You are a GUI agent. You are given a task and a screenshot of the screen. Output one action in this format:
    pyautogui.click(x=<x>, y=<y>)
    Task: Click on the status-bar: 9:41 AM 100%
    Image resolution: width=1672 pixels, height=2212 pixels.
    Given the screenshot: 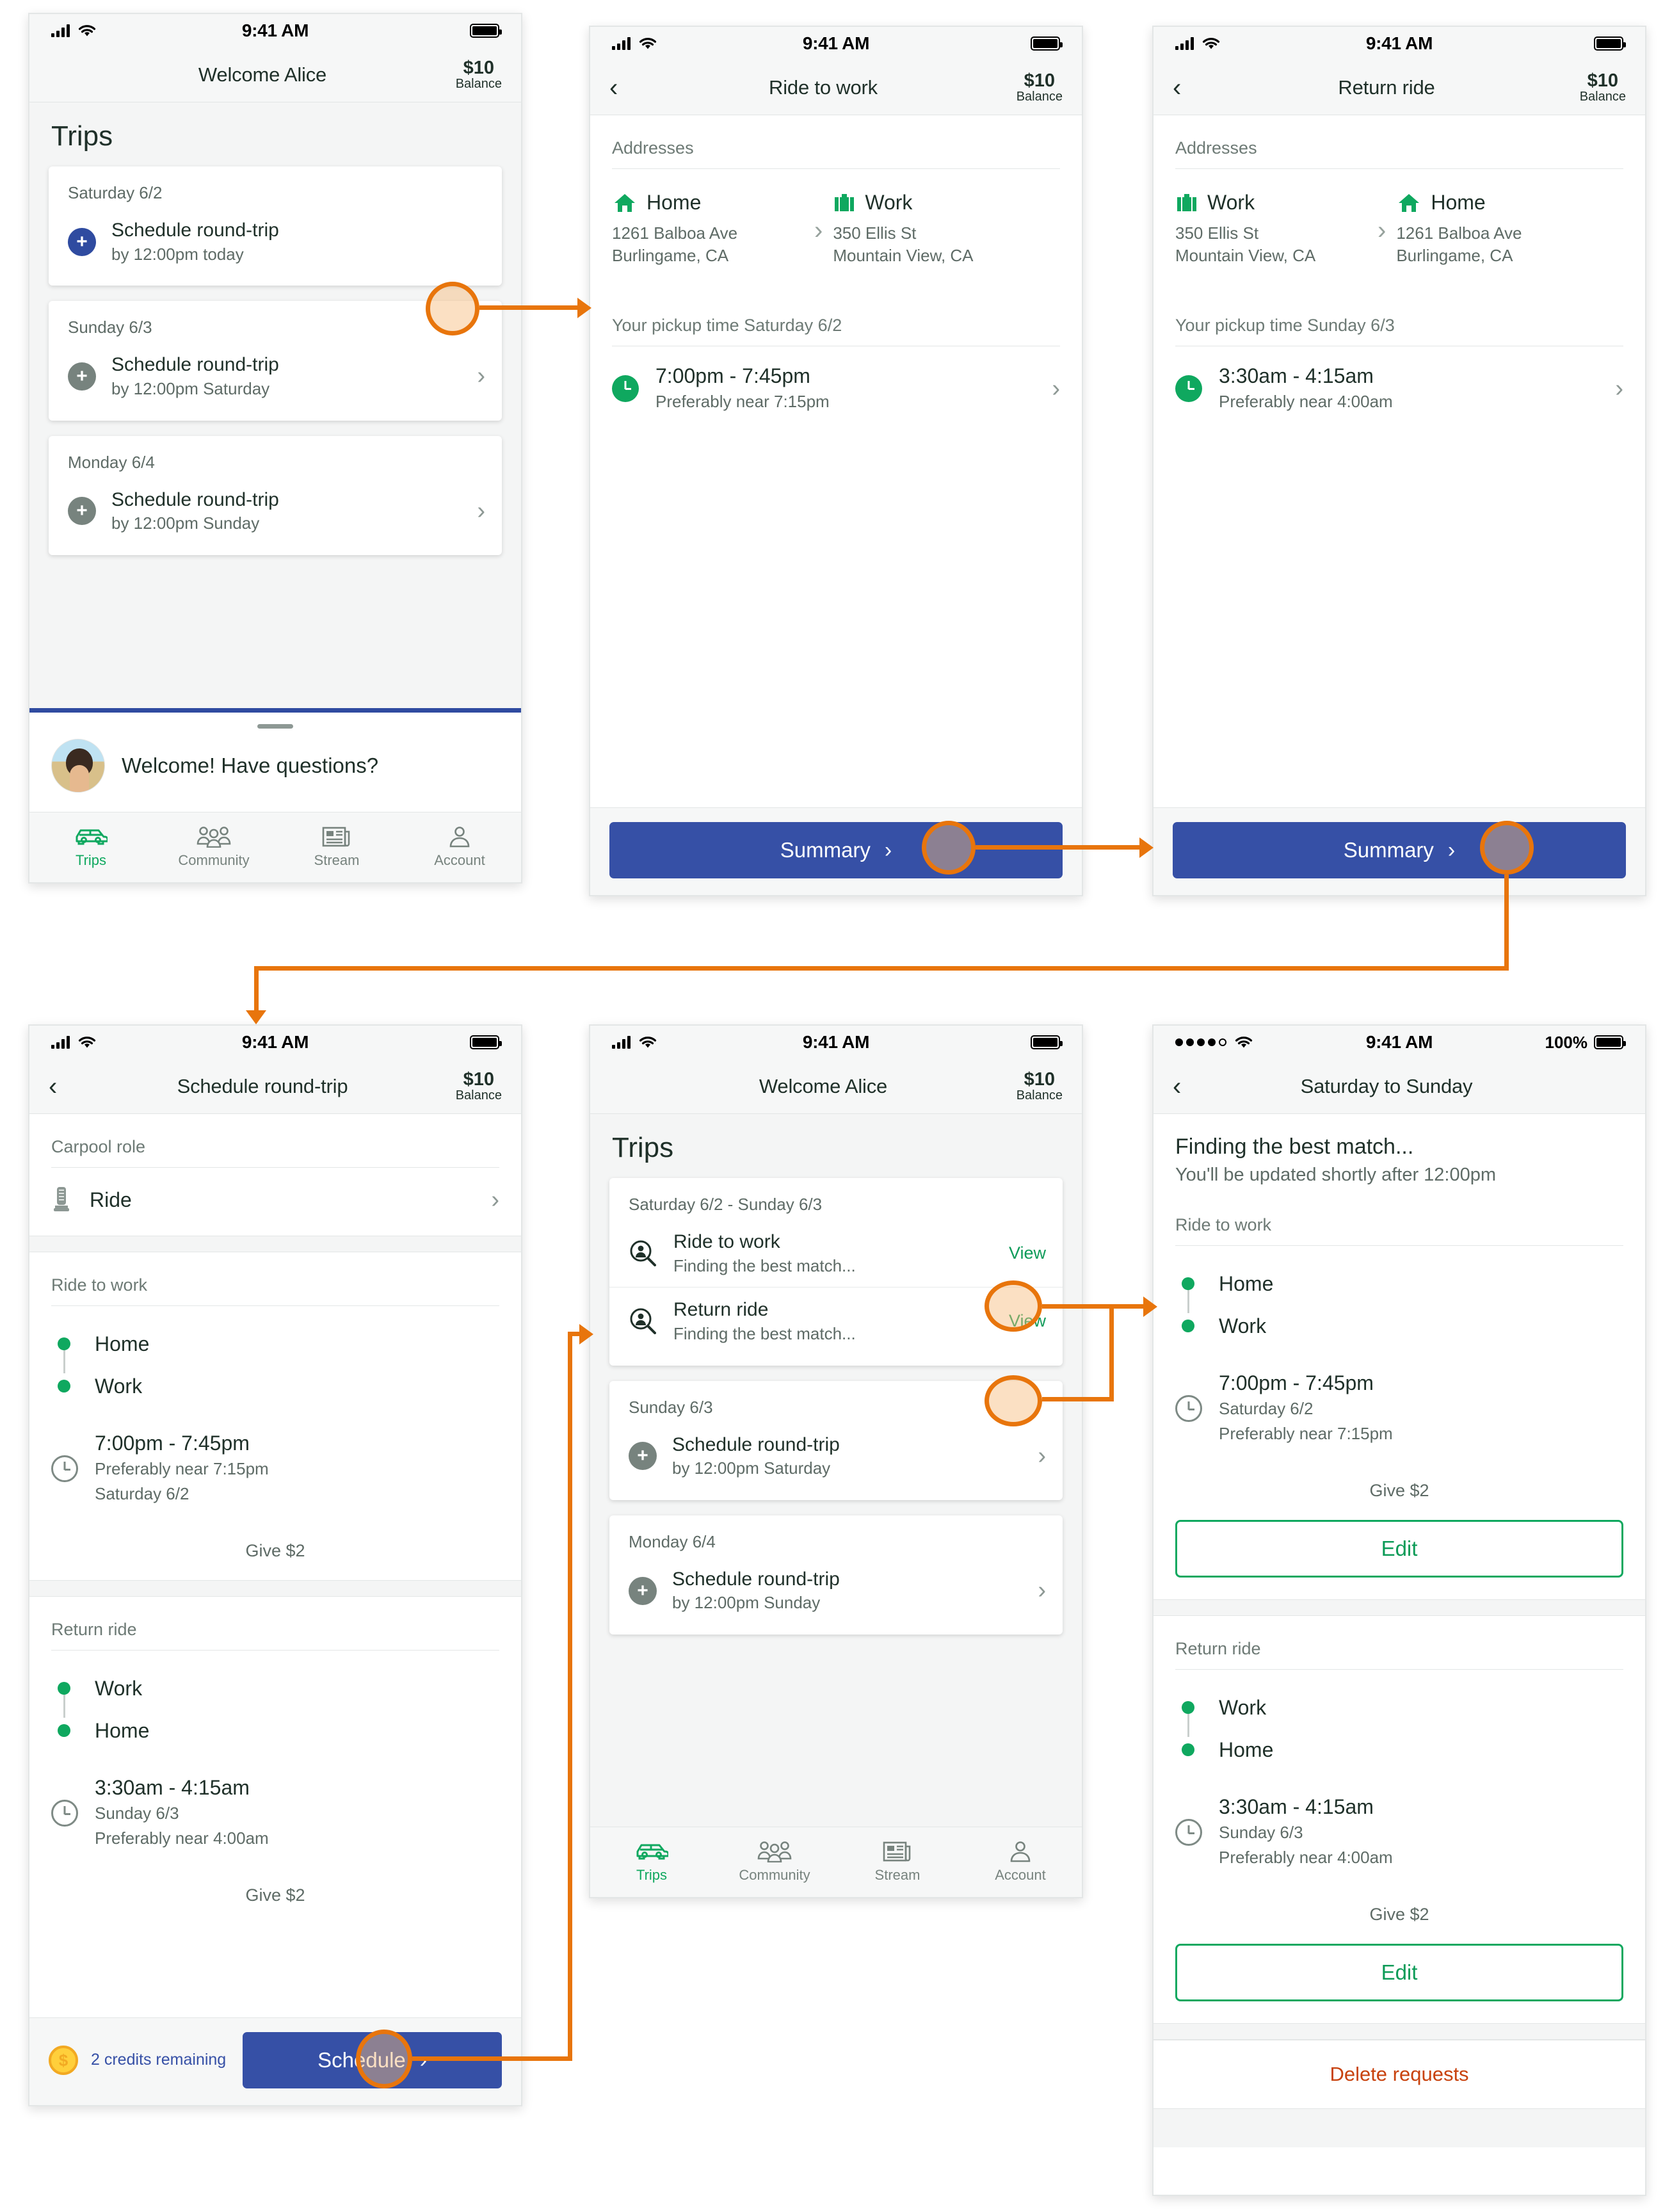 What is the action you would take?
    pyautogui.click(x=1399, y=1042)
    